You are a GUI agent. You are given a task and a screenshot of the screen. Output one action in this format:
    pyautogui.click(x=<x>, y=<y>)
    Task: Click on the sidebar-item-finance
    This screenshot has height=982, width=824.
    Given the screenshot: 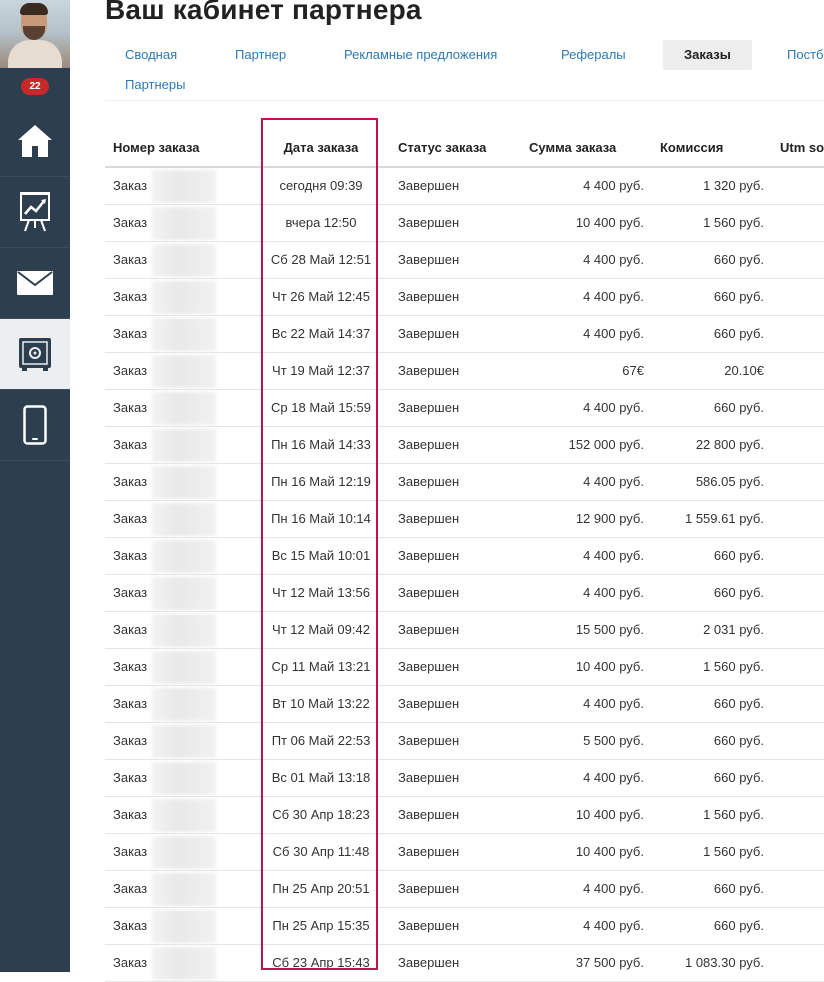 What is the action you would take?
    pyautogui.click(x=35, y=354)
    